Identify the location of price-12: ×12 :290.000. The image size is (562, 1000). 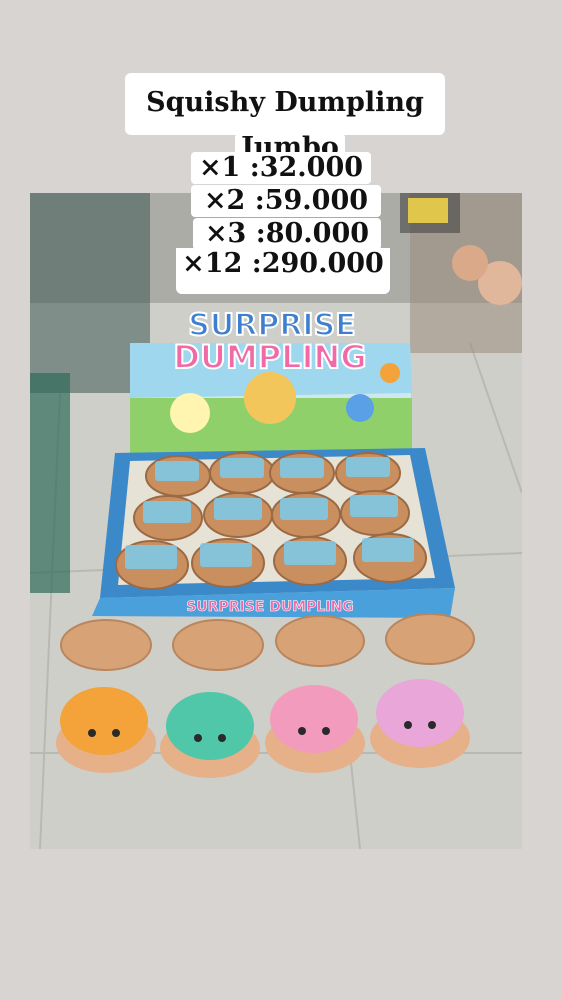
(283, 271).